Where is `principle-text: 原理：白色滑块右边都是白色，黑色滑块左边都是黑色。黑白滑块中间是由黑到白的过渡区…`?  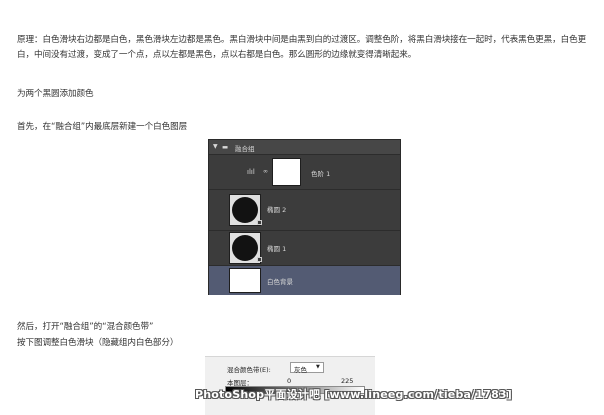
principle-text: 原理：白色滑块右边都是白色，黑色滑块左边都是黑色。黑白滑块中间是由黑到白的过渡区… is located at coordinates (302, 47).